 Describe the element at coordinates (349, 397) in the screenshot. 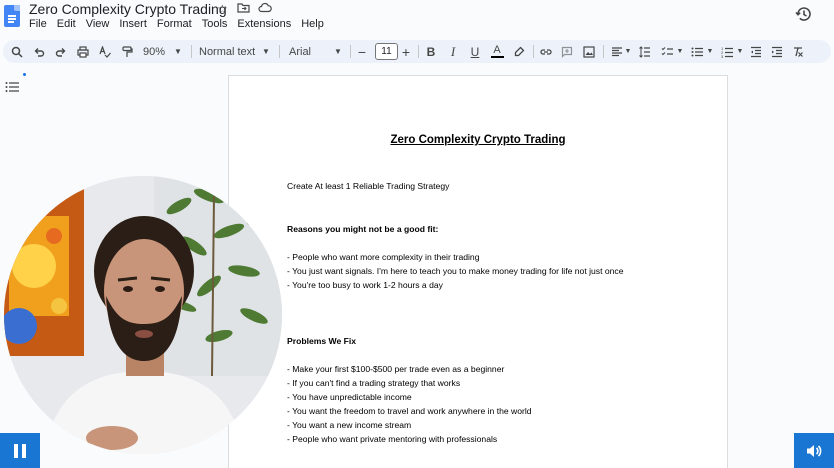

I see `list-item: - You have unpredictable income` at that location.